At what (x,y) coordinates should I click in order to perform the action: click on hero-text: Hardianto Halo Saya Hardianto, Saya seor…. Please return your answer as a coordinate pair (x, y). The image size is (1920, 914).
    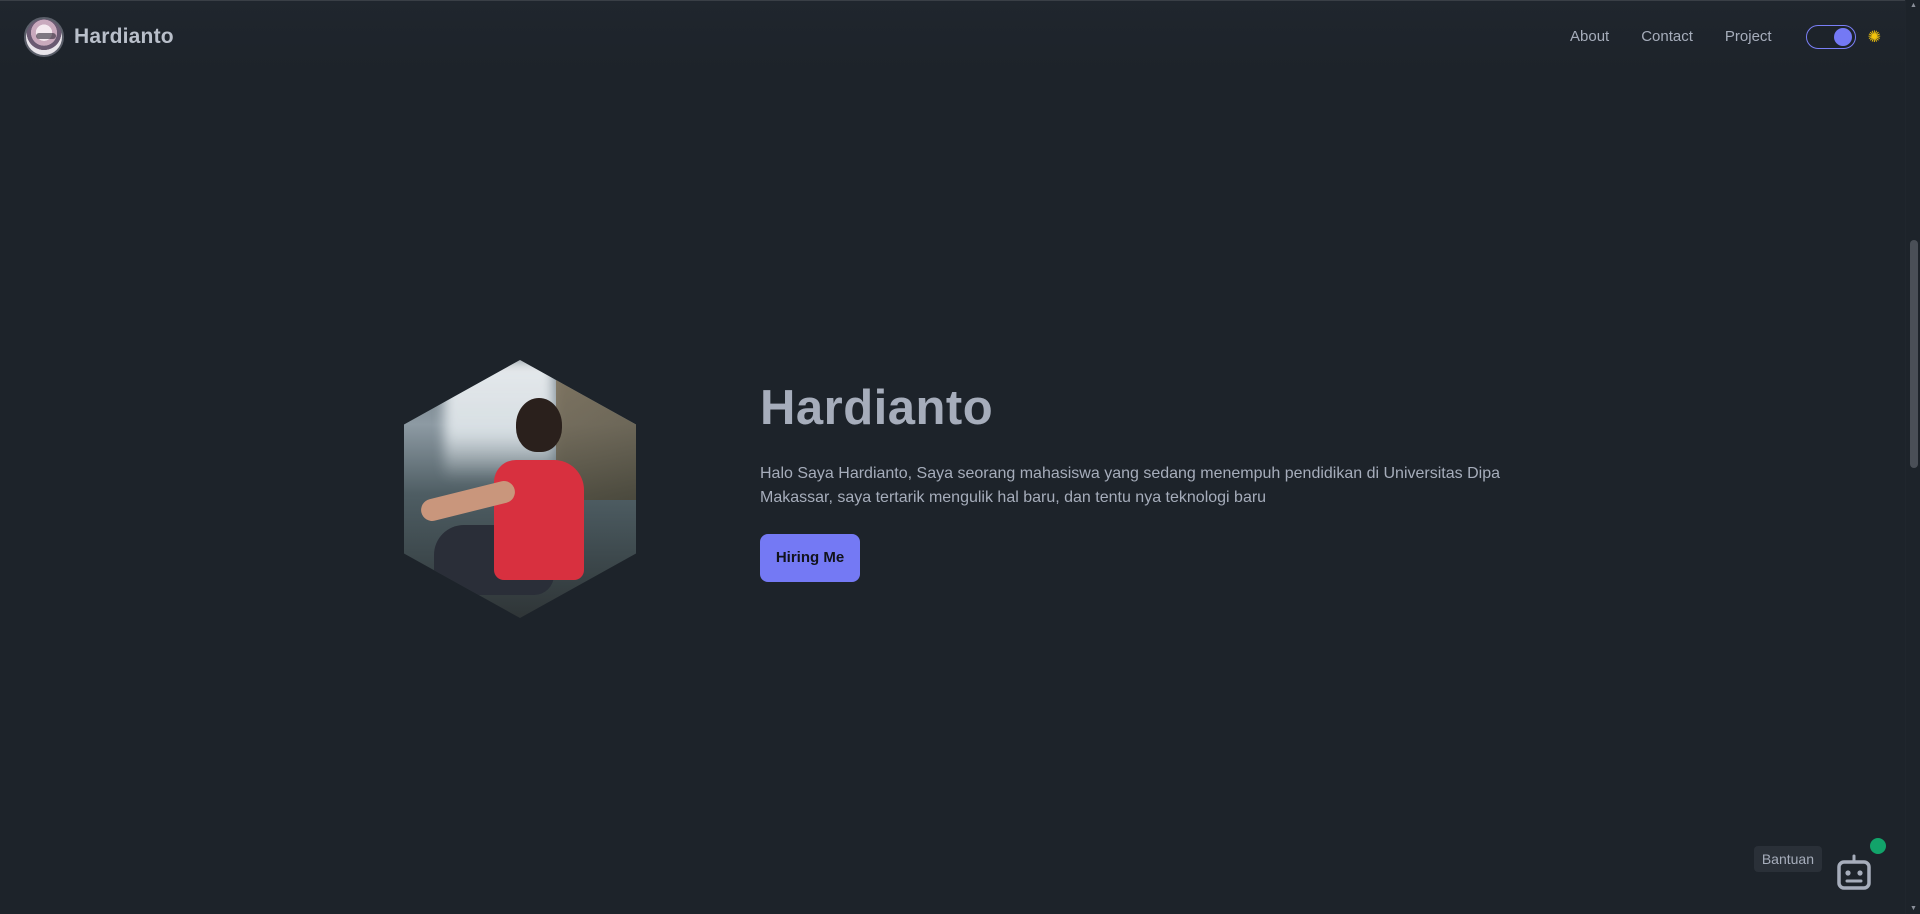
    Looking at the image, I should click on (1160, 481).